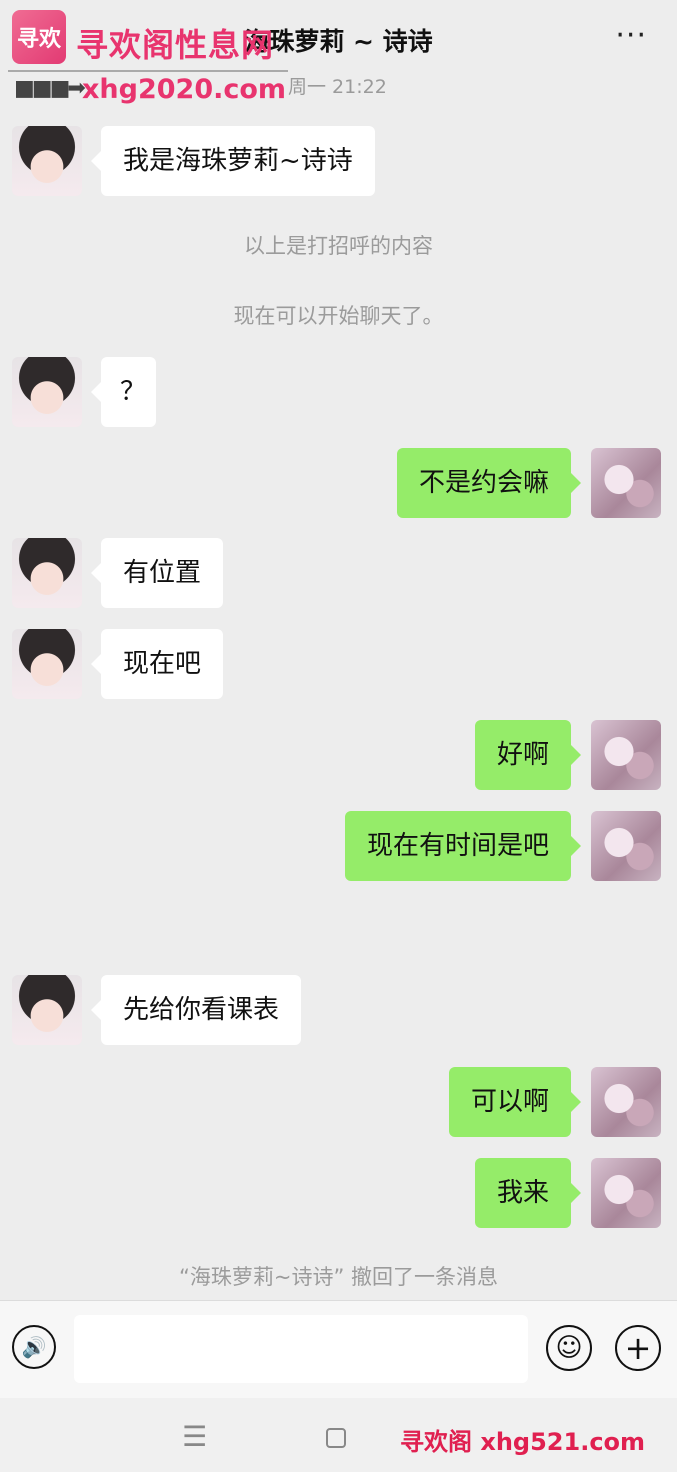 This screenshot has height=1472, width=677. Describe the element at coordinates (528, 1193) in the screenshot. I see `message-bubble-outgoing: 我来` at that location.